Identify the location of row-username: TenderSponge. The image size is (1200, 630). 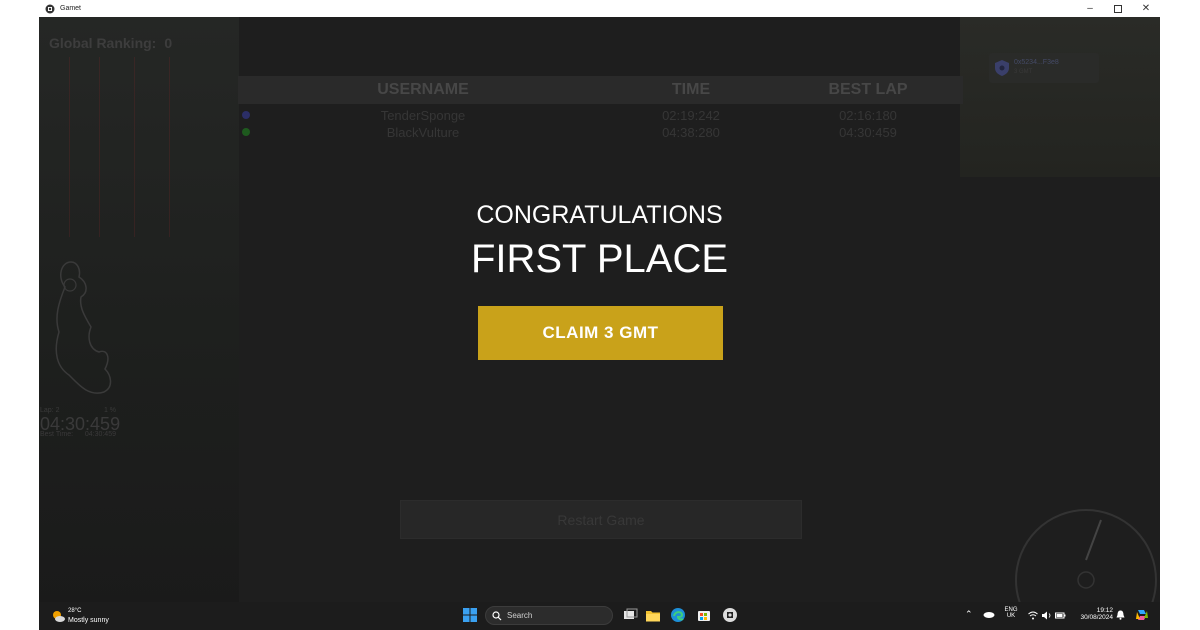
(423, 115).